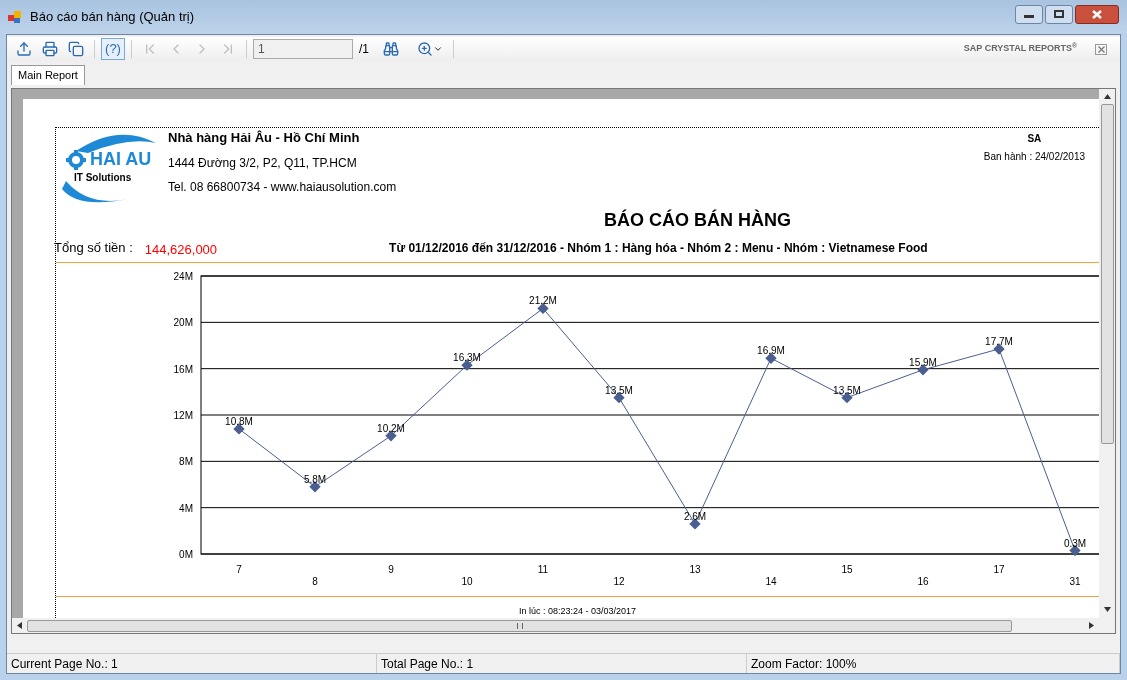 Image resolution: width=1127 pixels, height=680 pixels. Describe the element at coordinates (562, 663) in the screenshot. I see `status-text: Total Page No.: 1` at that location.